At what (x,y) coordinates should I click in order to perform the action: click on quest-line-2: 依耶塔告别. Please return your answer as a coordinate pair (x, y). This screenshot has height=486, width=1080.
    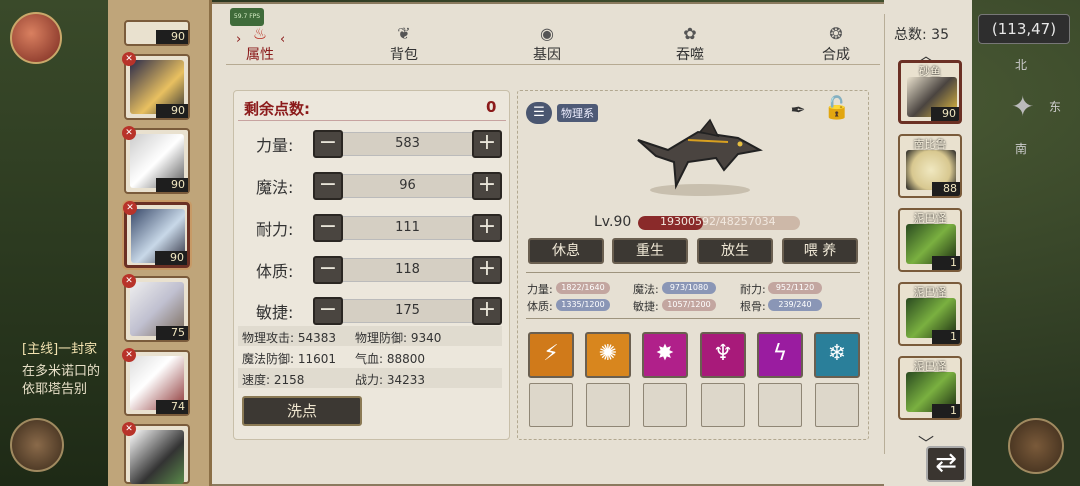
    Looking at the image, I should click on (55, 389).